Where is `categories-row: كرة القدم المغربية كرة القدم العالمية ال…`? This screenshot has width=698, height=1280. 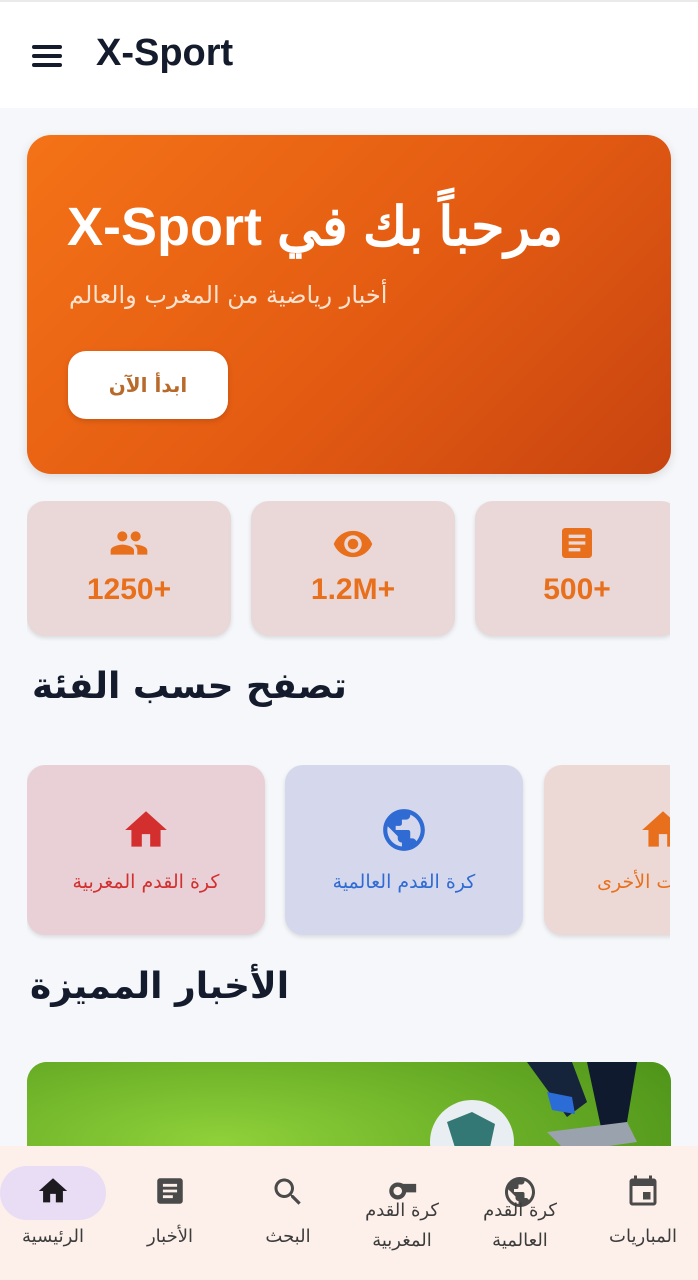
categories-row: كرة القدم المغربية كرة القدم العالمية ال… is located at coordinates (348, 853).